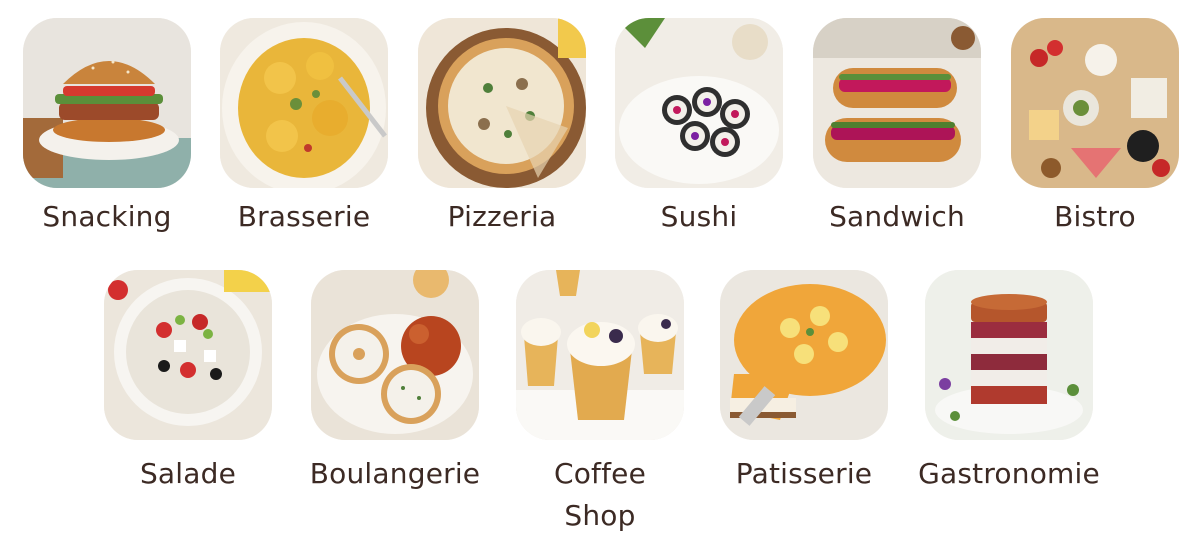 The width and height of the screenshot is (1200, 541). I want to click on category-bistro: Bistro, so click(1095, 125).